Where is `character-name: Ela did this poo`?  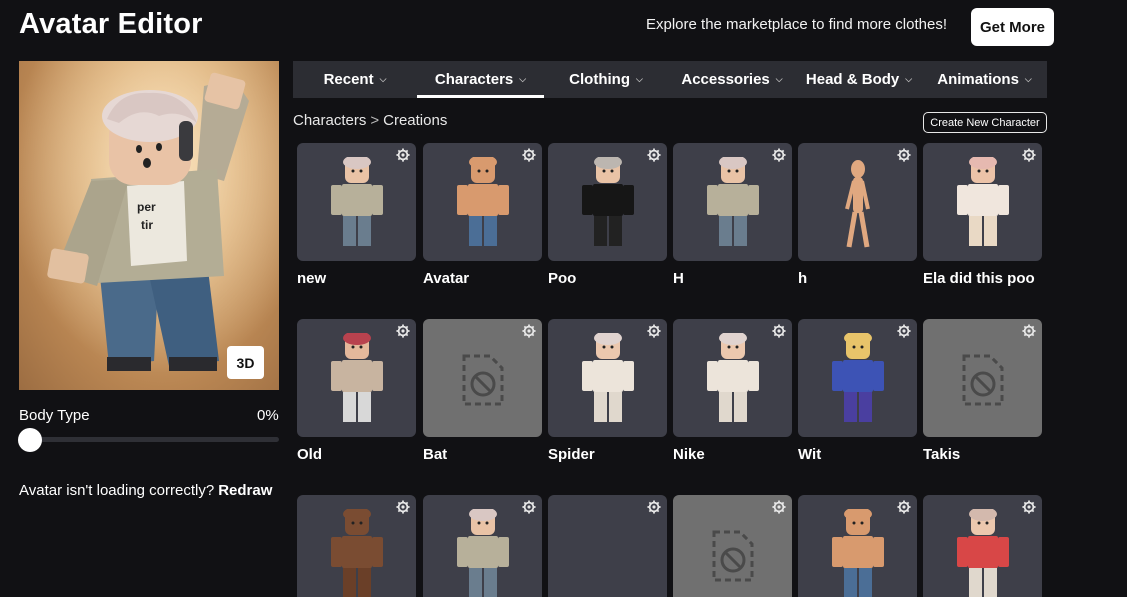 character-name: Ela did this poo is located at coordinates (979, 278).